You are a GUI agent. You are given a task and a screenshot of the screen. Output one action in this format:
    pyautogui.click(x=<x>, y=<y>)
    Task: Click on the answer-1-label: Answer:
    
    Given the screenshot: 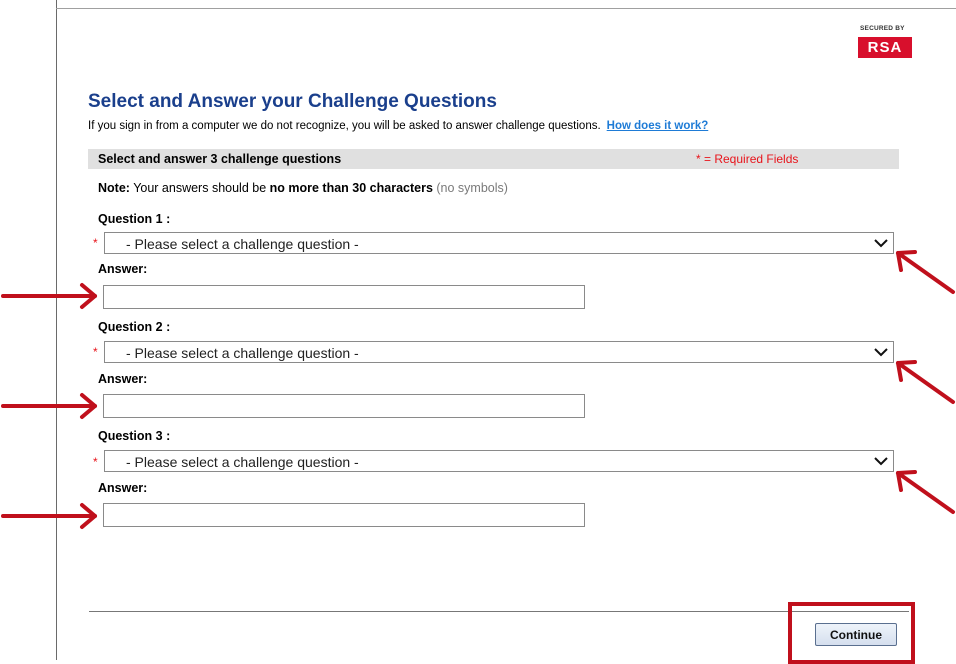 What is the action you would take?
    pyautogui.click(x=123, y=269)
    